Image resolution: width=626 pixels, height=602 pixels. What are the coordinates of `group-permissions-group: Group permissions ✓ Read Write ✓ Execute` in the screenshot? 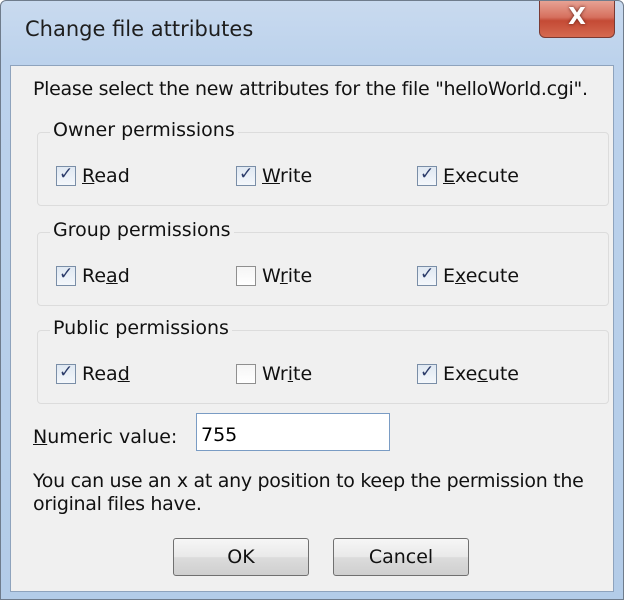 It's located at (323, 262).